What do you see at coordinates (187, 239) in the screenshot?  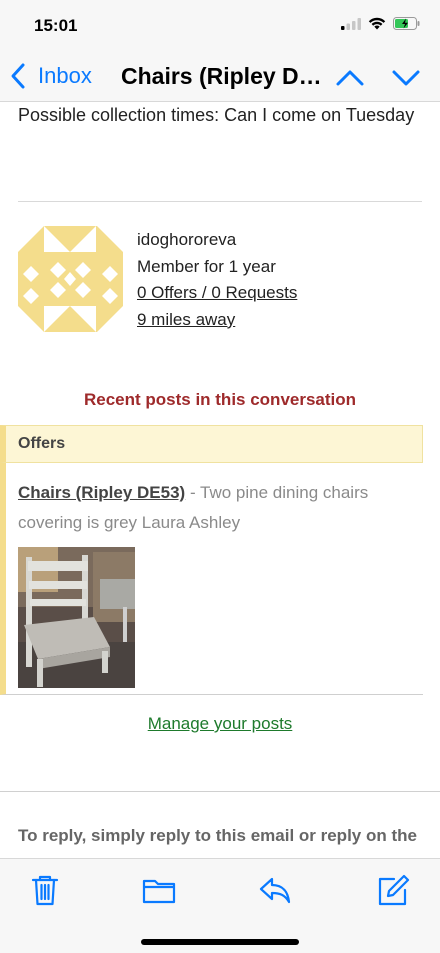 I see `member-username: idoghororeva` at bounding box center [187, 239].